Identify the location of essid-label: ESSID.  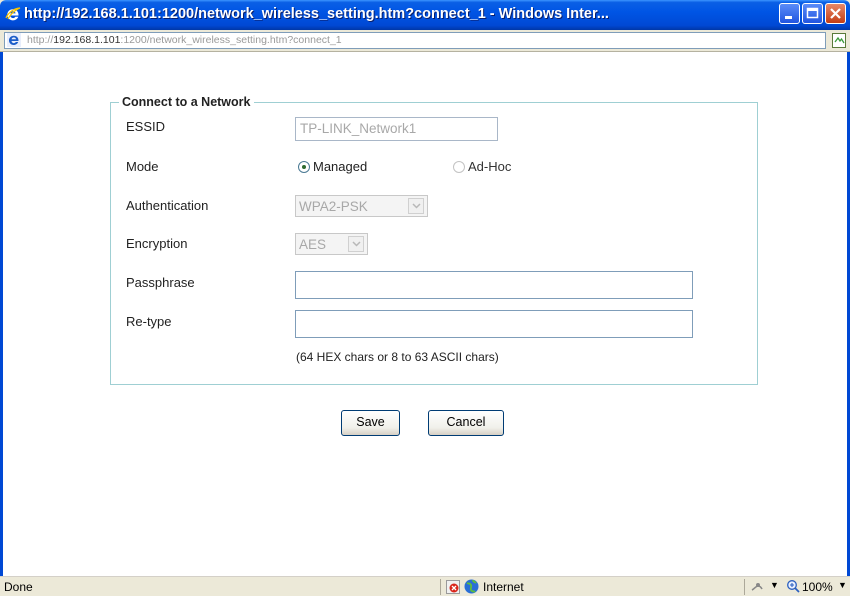
(146, 126).